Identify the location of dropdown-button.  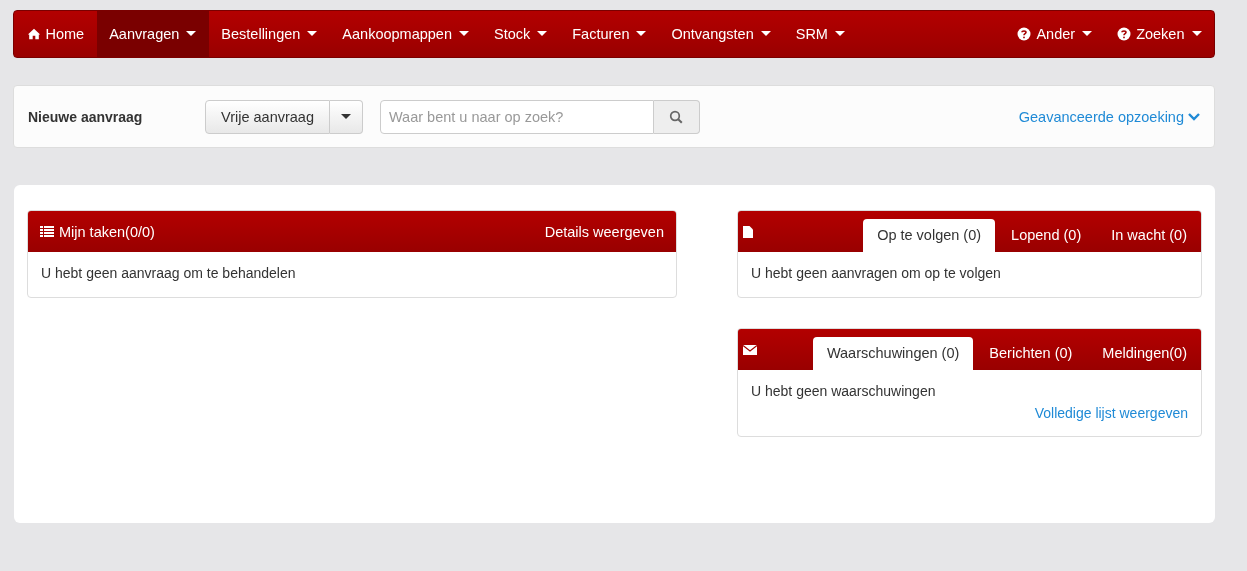
(346, 116).